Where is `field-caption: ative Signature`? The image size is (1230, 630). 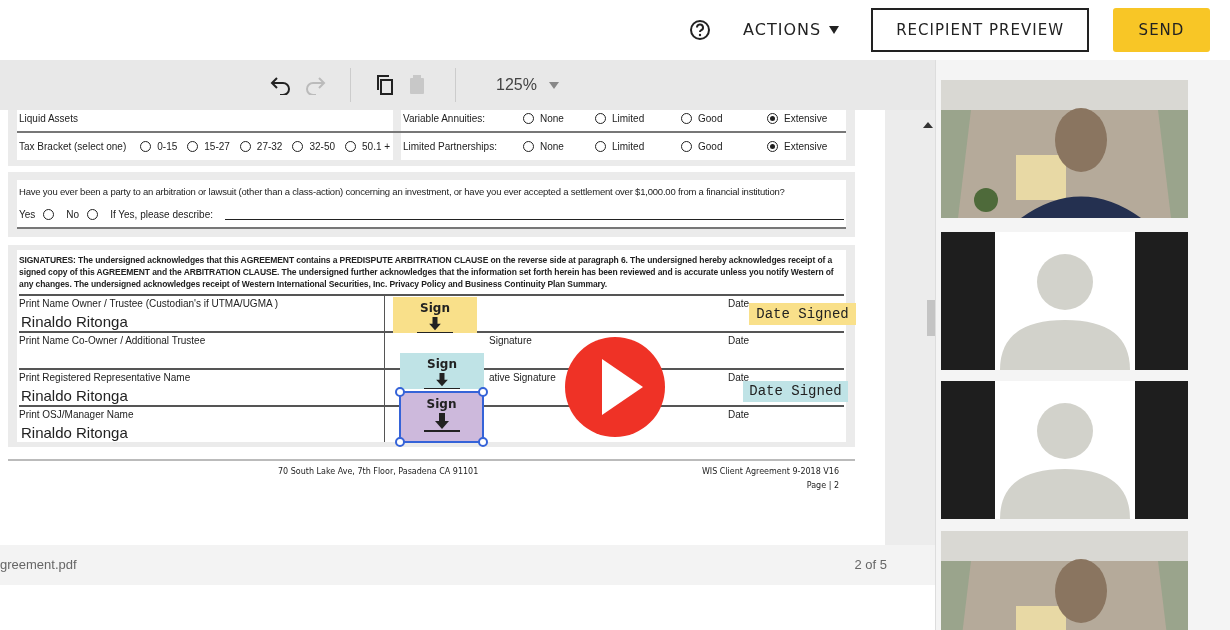
field-caption: ative Signature is located at coordinates (522, 378).